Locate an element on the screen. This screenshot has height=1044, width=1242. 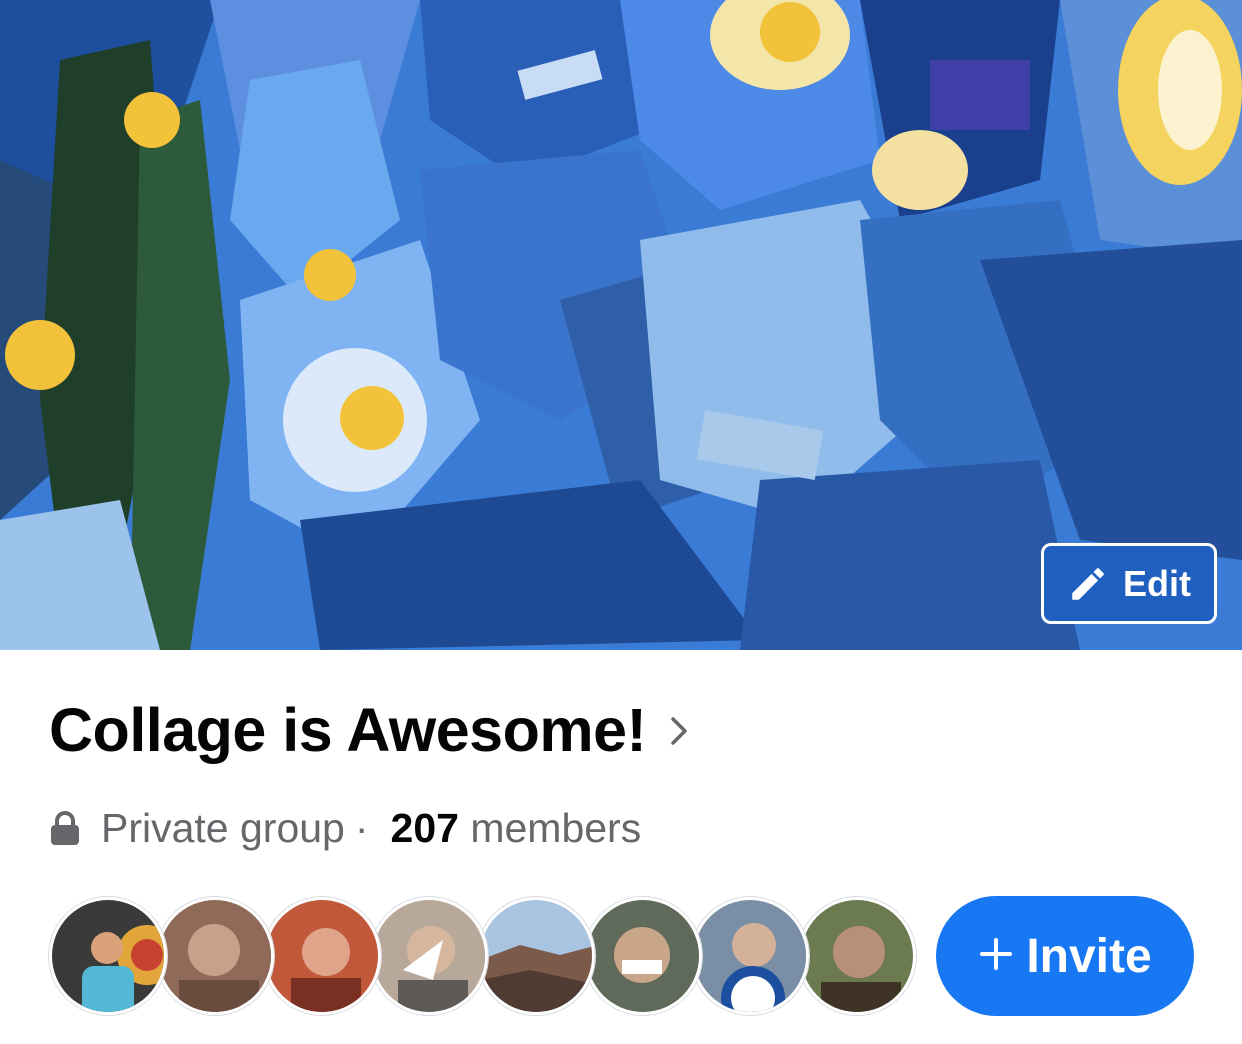
group-meta: Private group · 207 members is located at coordinates (345, 828).